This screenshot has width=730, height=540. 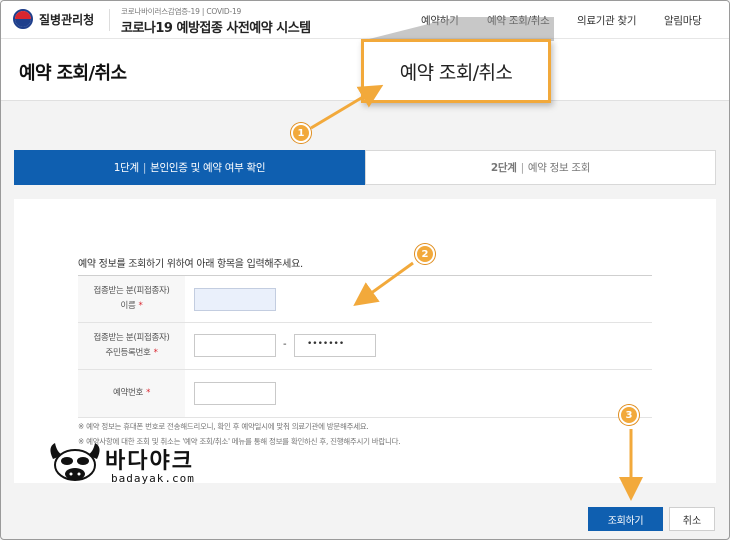 What do you see at coordinates (440, 20) in the screenshot?
I see `nav-reserve: 예약하기` at bounding box center [440, 20].